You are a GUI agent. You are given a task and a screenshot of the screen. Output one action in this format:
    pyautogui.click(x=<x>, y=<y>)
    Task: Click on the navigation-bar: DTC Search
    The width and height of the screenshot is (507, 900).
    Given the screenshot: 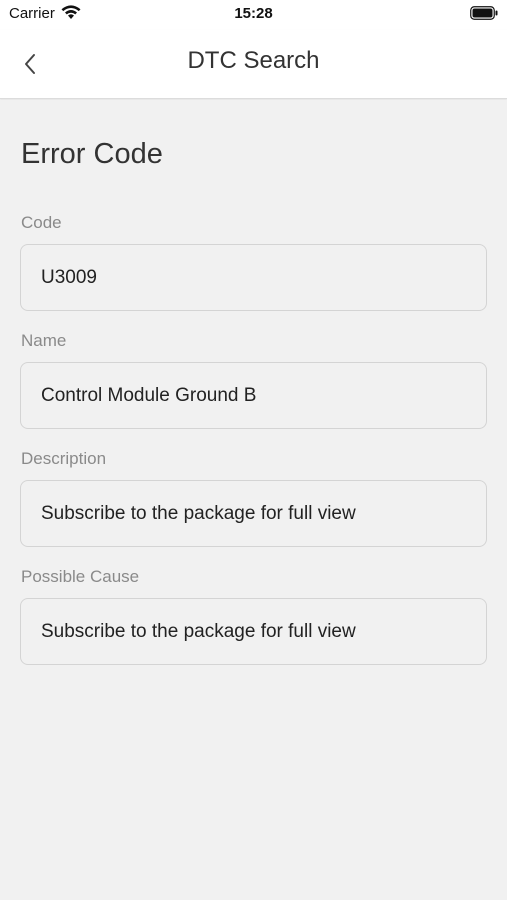 What is the action you would take?
    pyautogui.click(x=253, y=64)
    